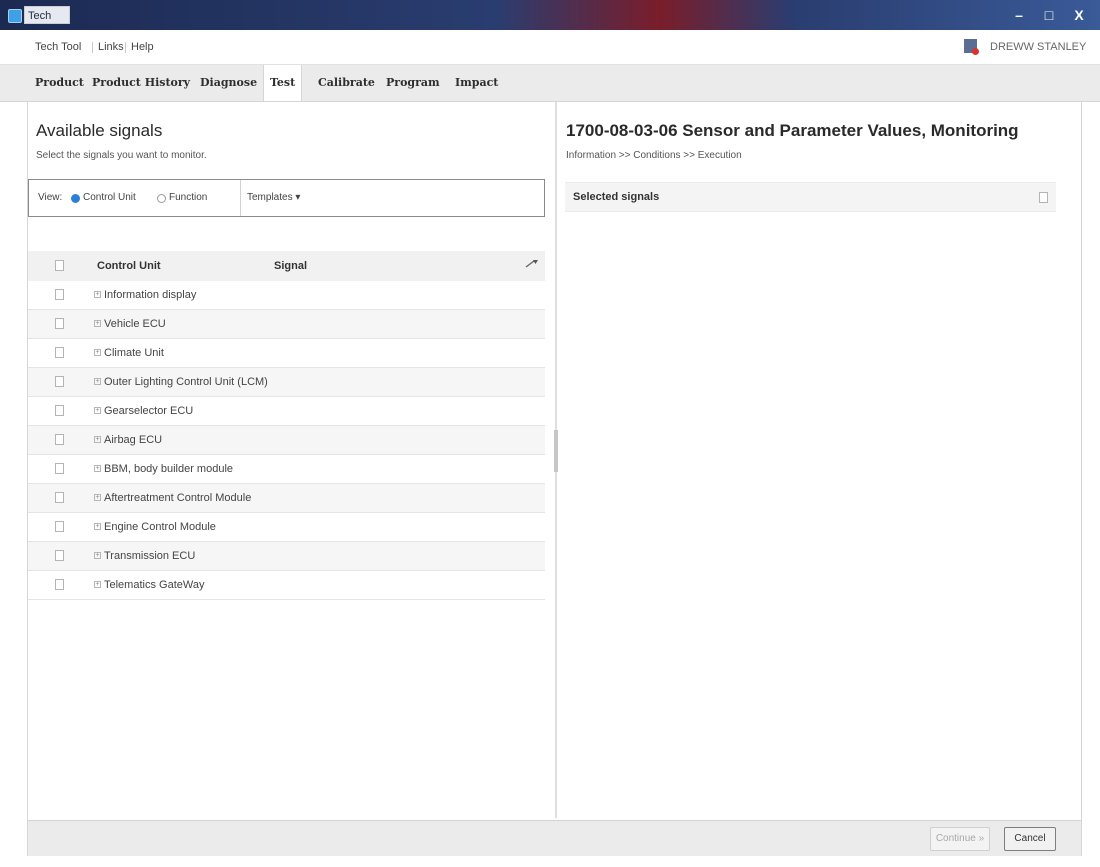  What do you see at coordinates (810, 197) in the screenshot?
I see `selected-signals-header: Selected signals` at bounding box center [810, 197].